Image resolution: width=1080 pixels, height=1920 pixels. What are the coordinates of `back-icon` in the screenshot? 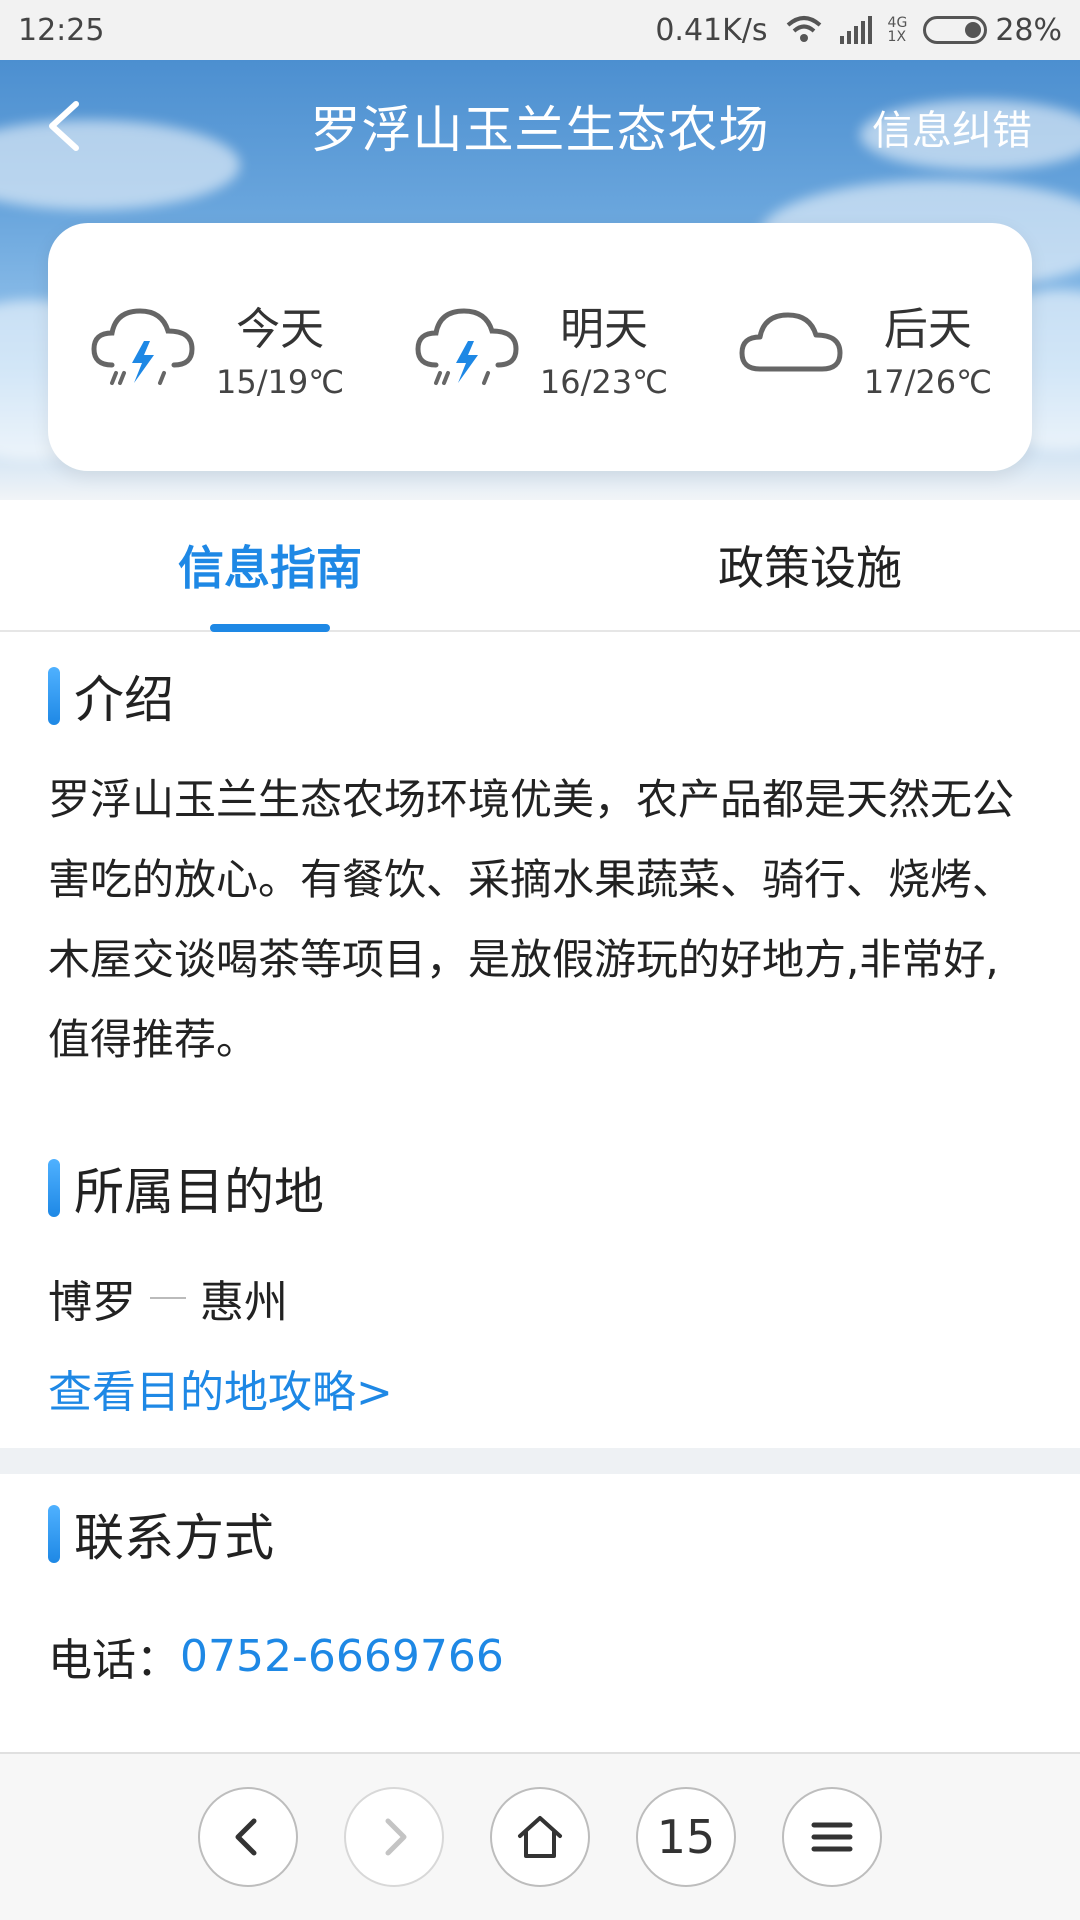 It's located at (246, 1837).